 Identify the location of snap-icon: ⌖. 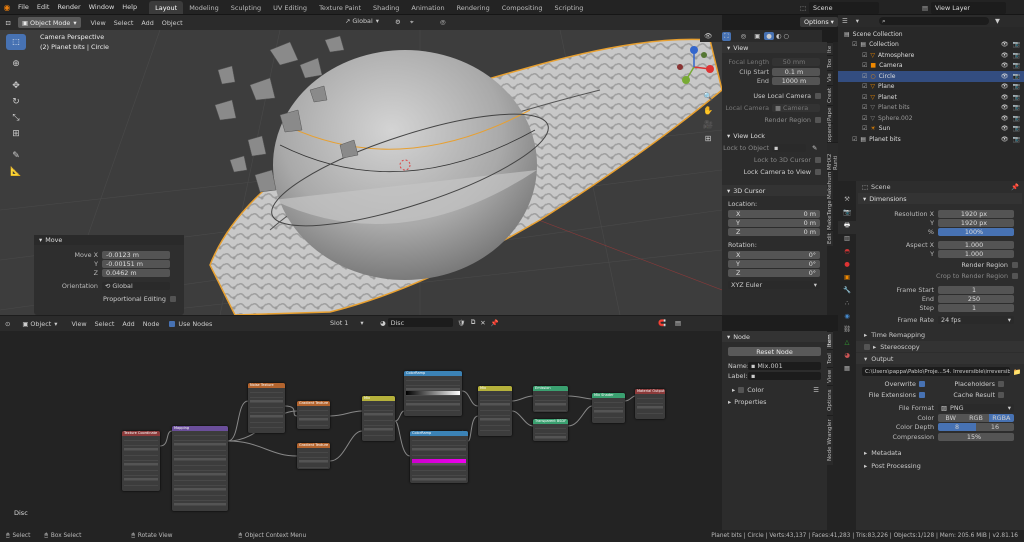
(412, 22).